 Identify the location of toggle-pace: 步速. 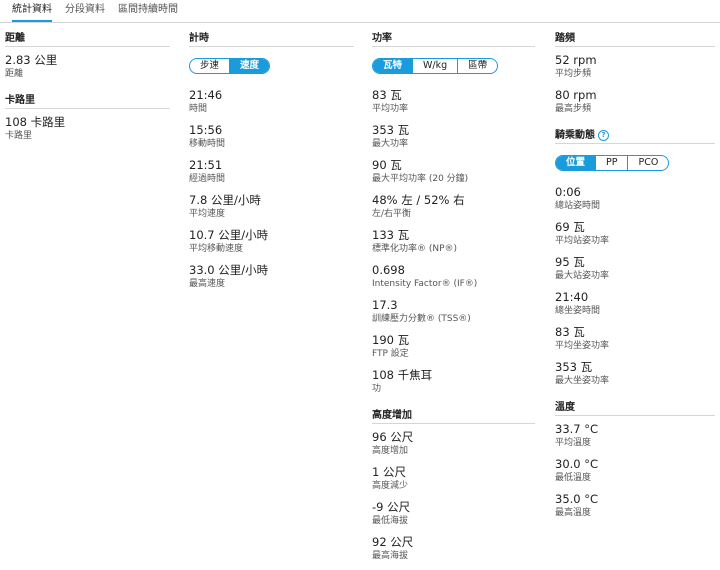
(209, 66).